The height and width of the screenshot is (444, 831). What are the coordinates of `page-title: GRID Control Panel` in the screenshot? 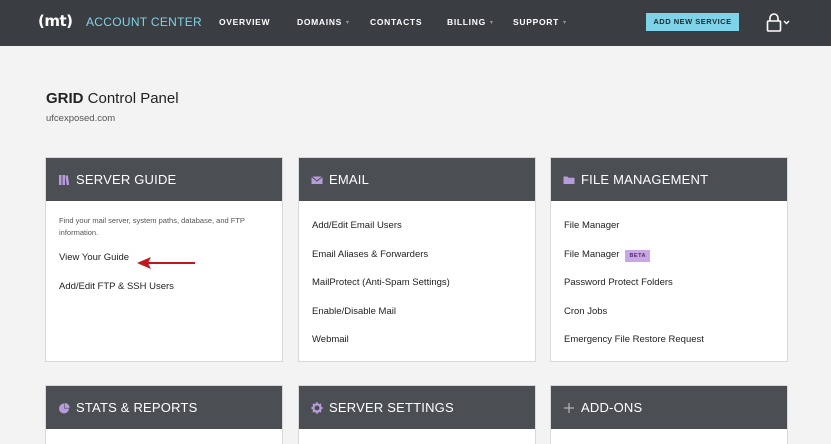 It's located at (112, 98).